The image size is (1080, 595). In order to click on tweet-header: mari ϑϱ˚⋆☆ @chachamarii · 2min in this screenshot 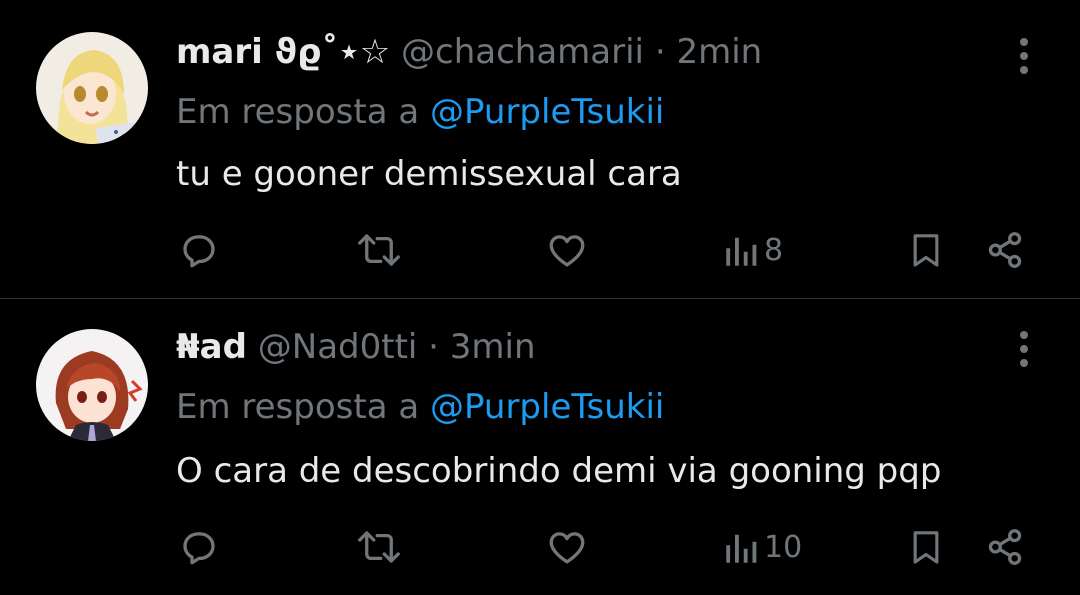, I will do `click(469, 52)`.